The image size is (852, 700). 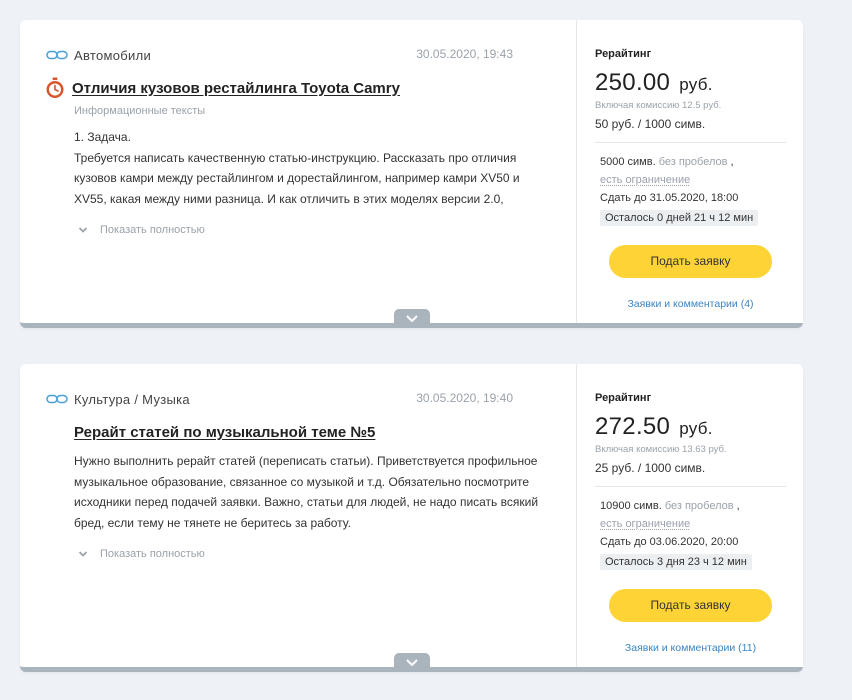 I want to click on time-remaining-badge: Осталось 3 дня 23 ч 12 мин, so click(x=676, y=562).